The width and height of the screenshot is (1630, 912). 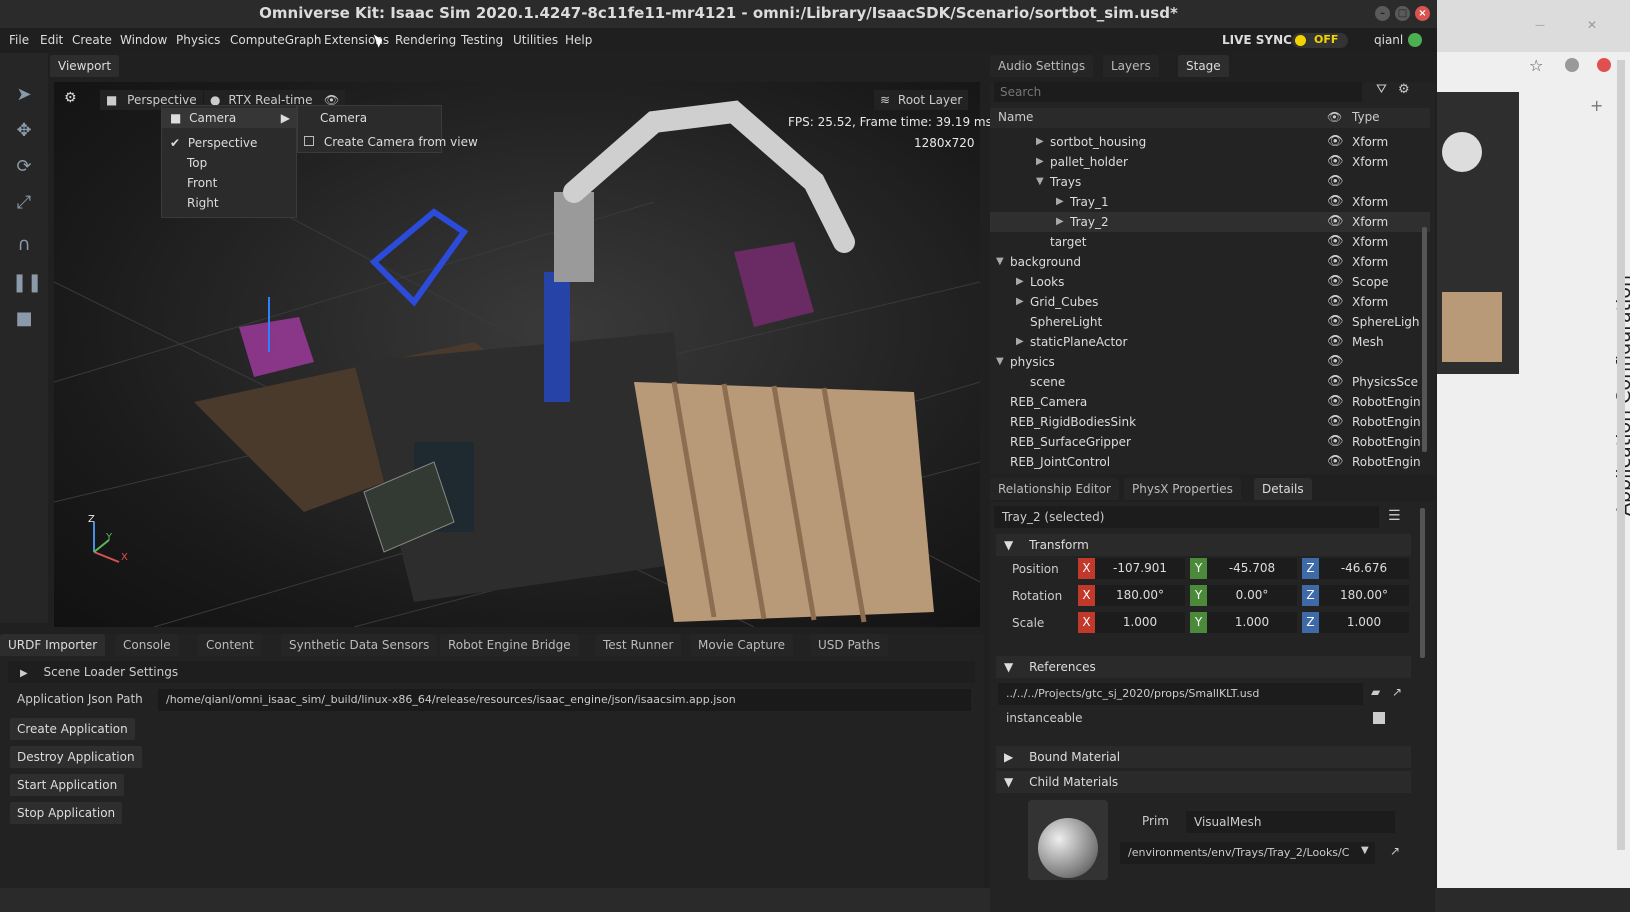 What do you see at coordinates (1042, 66) in the screenshot?
I see `tab-audio-settings: Audio Settings` at bounding box center [1042, 66].